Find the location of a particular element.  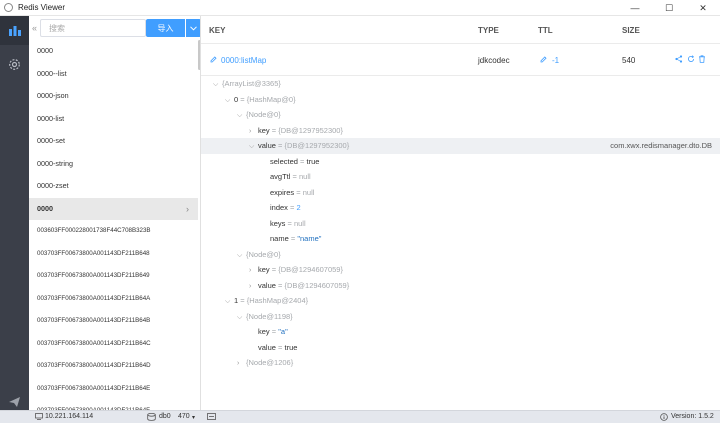

info-icon is located at coordinates (664, 418).